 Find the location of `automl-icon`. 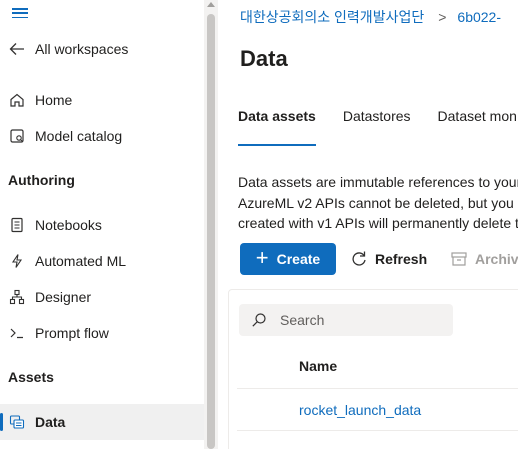

automl-icon is located at coordinates (17, 261).